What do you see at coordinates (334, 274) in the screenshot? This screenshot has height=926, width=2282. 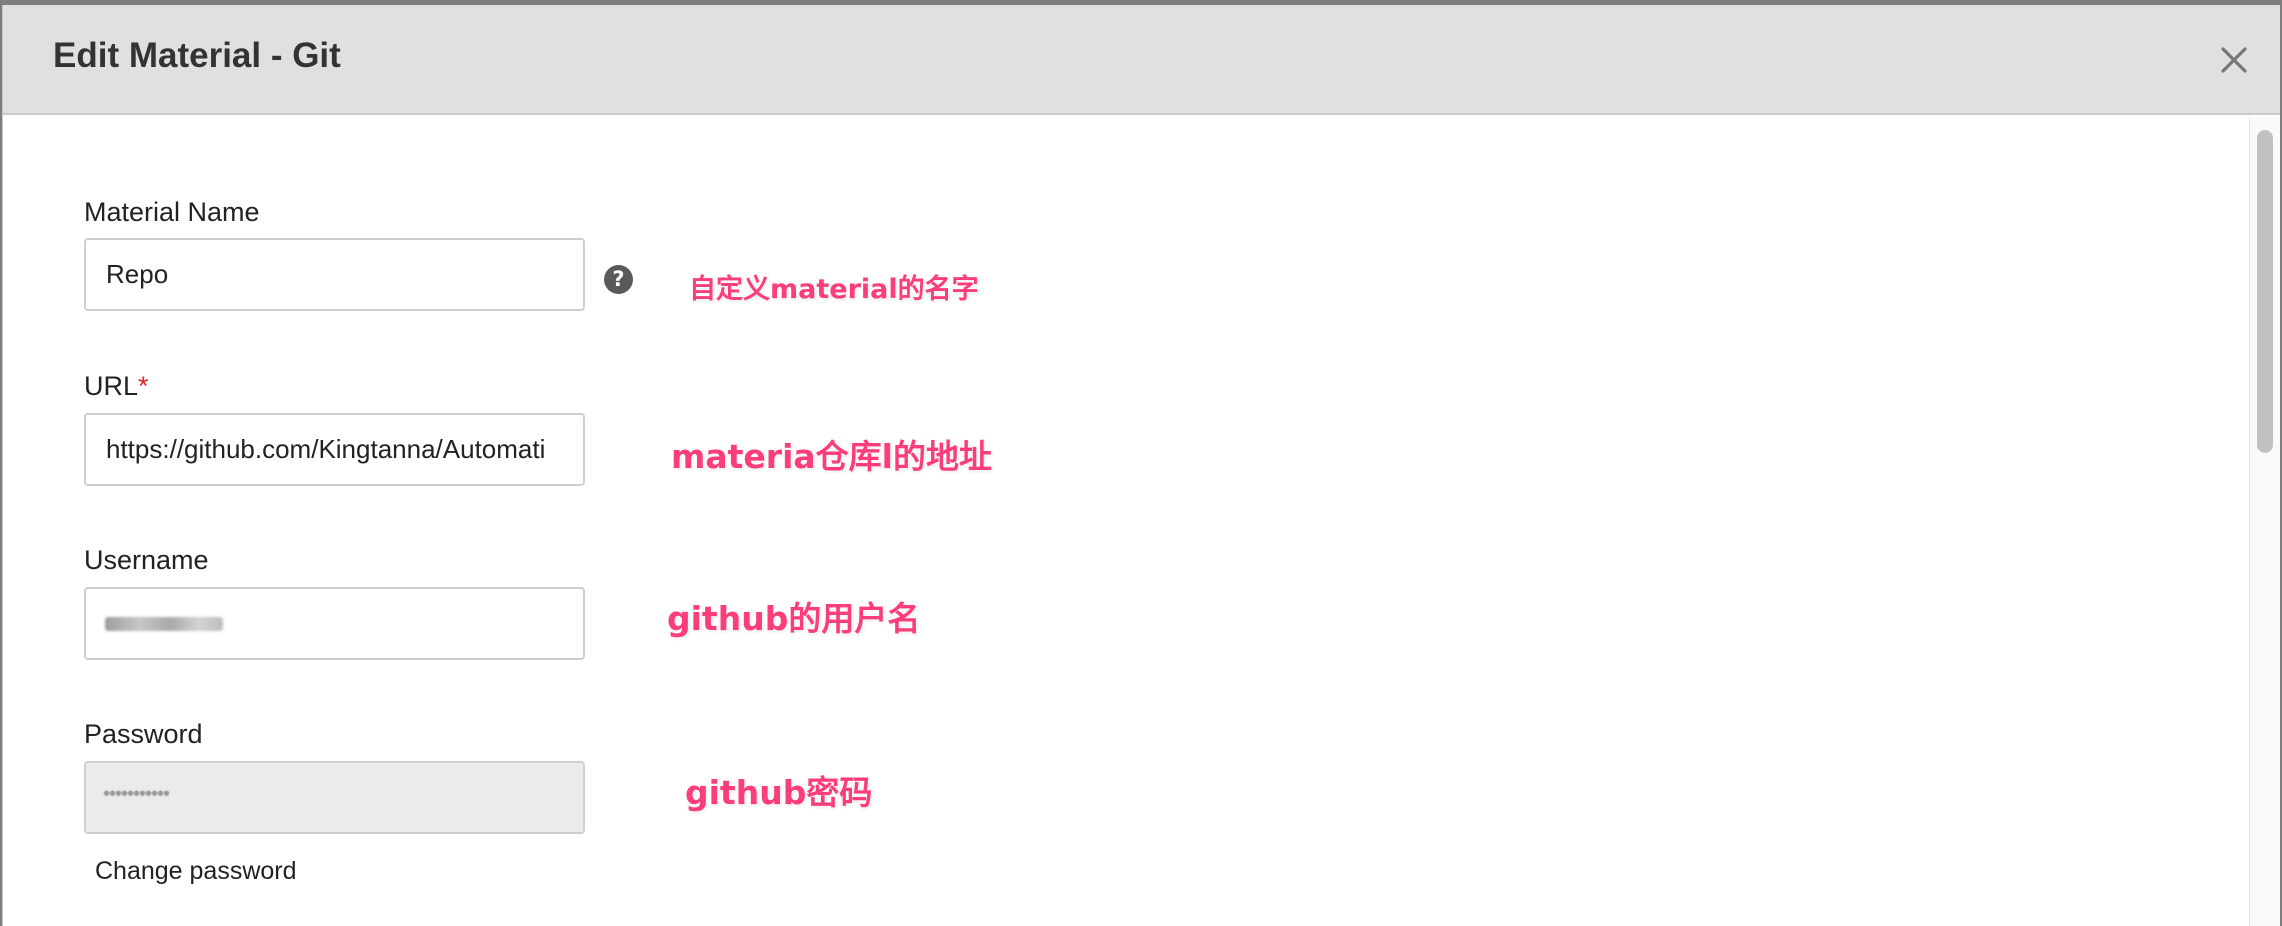 I see `material-name-input` at bounding box center [334, 274].